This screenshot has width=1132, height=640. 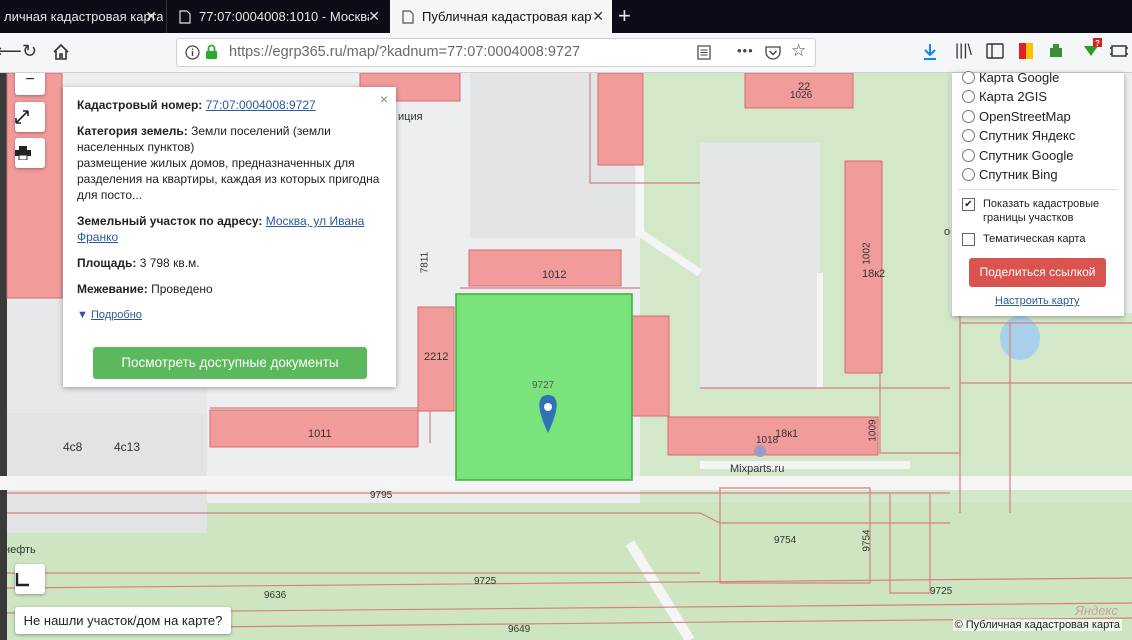 What do you see at coordinates (867, 253) in the screenshot?
I see `building-label: 1002` at bounding box center [867, 253].